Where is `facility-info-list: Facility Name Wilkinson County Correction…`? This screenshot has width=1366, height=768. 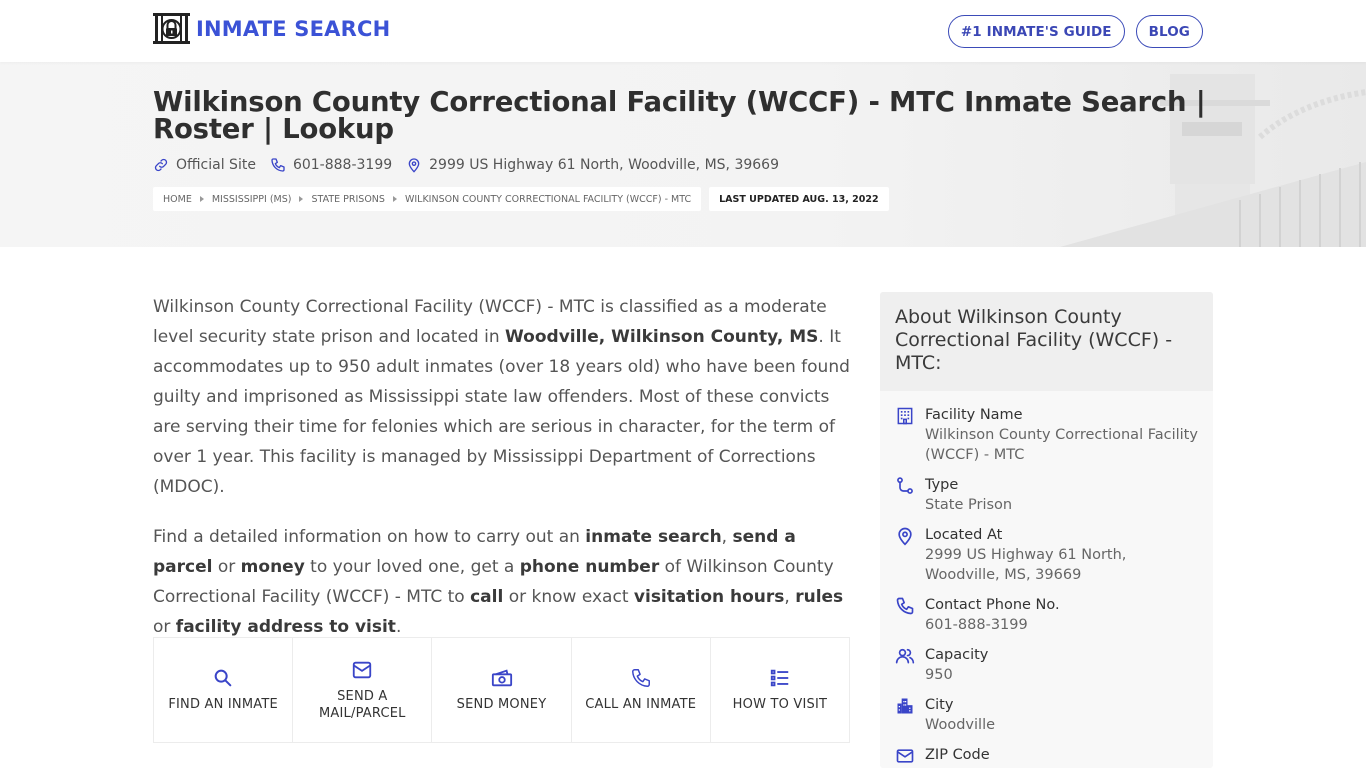
facility-info-list: Facility Name Wilkinson County Correction… is located at coordinates (1046, 578).